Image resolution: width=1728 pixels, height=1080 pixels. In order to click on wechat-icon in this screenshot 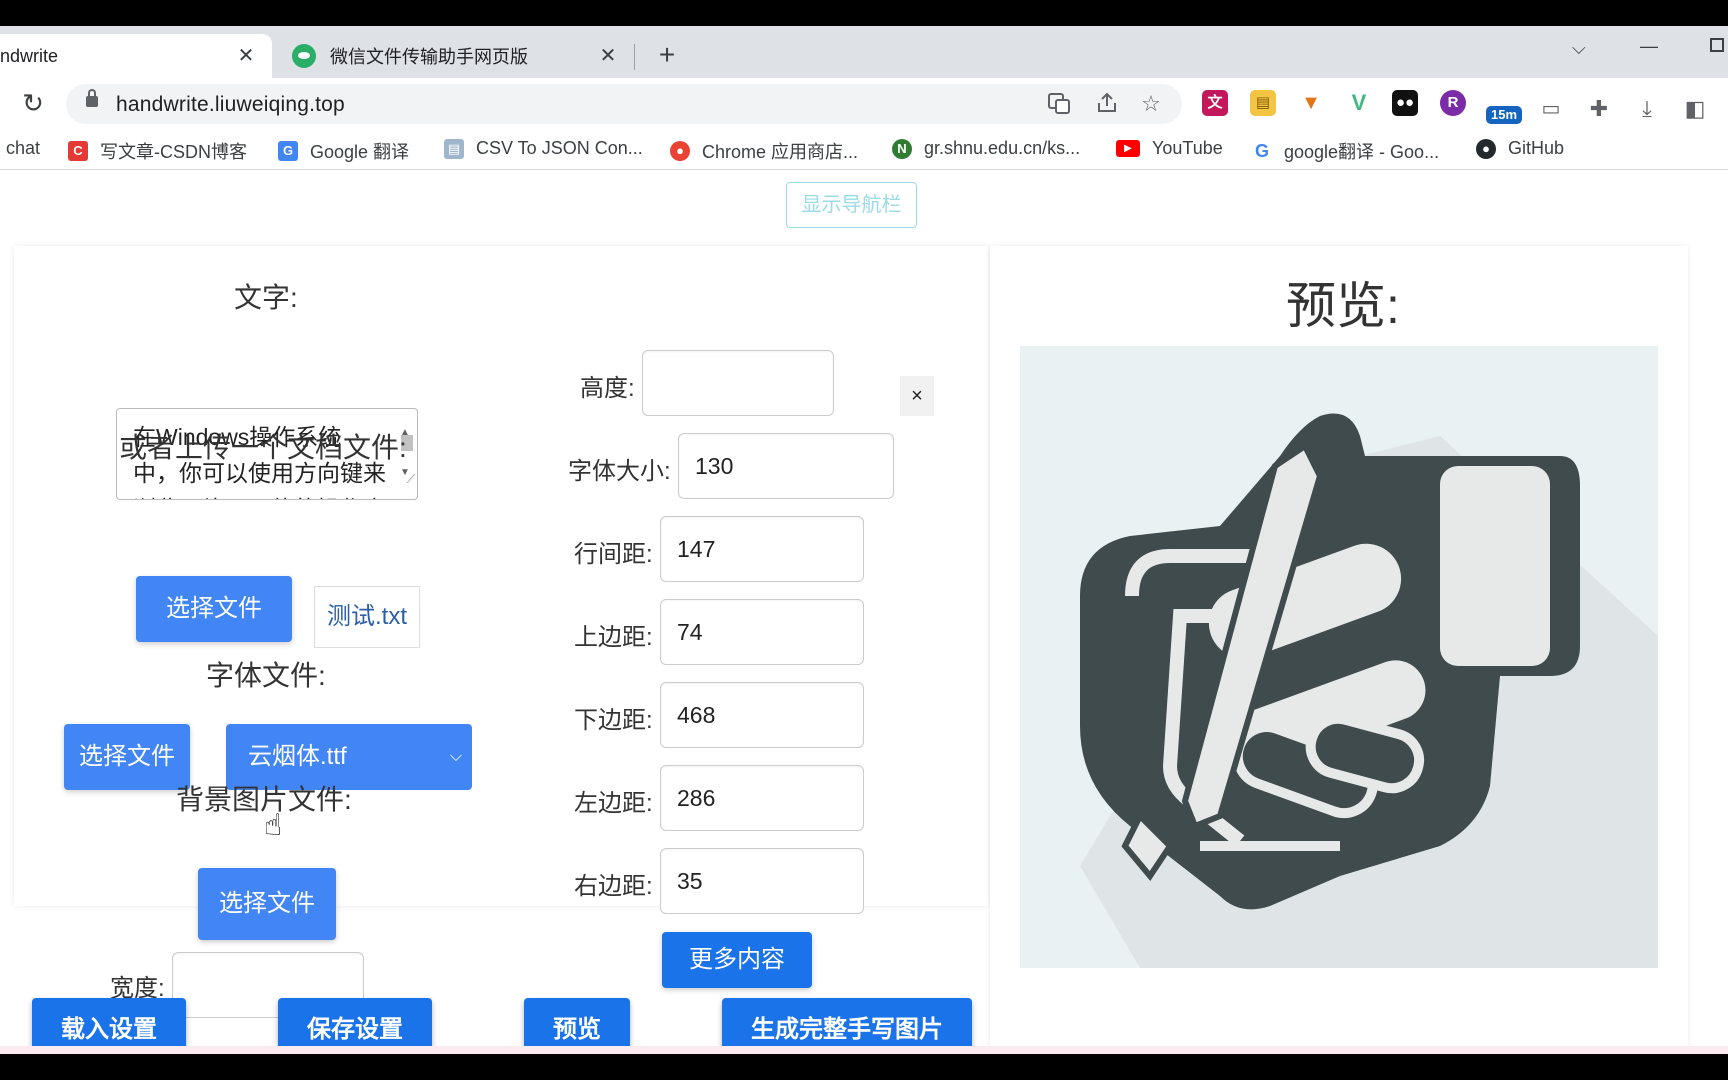, I will do `click(304, 56)`.